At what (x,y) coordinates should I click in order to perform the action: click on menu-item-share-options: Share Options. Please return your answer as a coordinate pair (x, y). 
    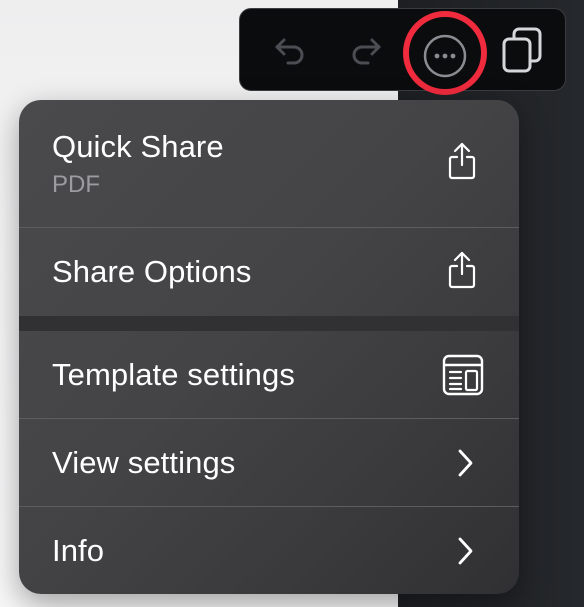
    Looking at the image, I should click on (269, 272).